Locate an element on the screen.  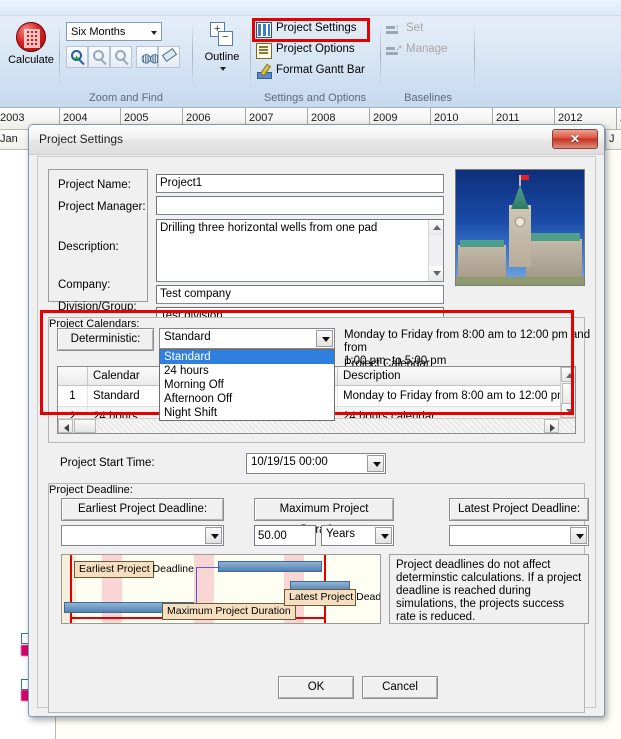
dropdown-option-24-hours: 24 hours is located at coordinates (247, 371).